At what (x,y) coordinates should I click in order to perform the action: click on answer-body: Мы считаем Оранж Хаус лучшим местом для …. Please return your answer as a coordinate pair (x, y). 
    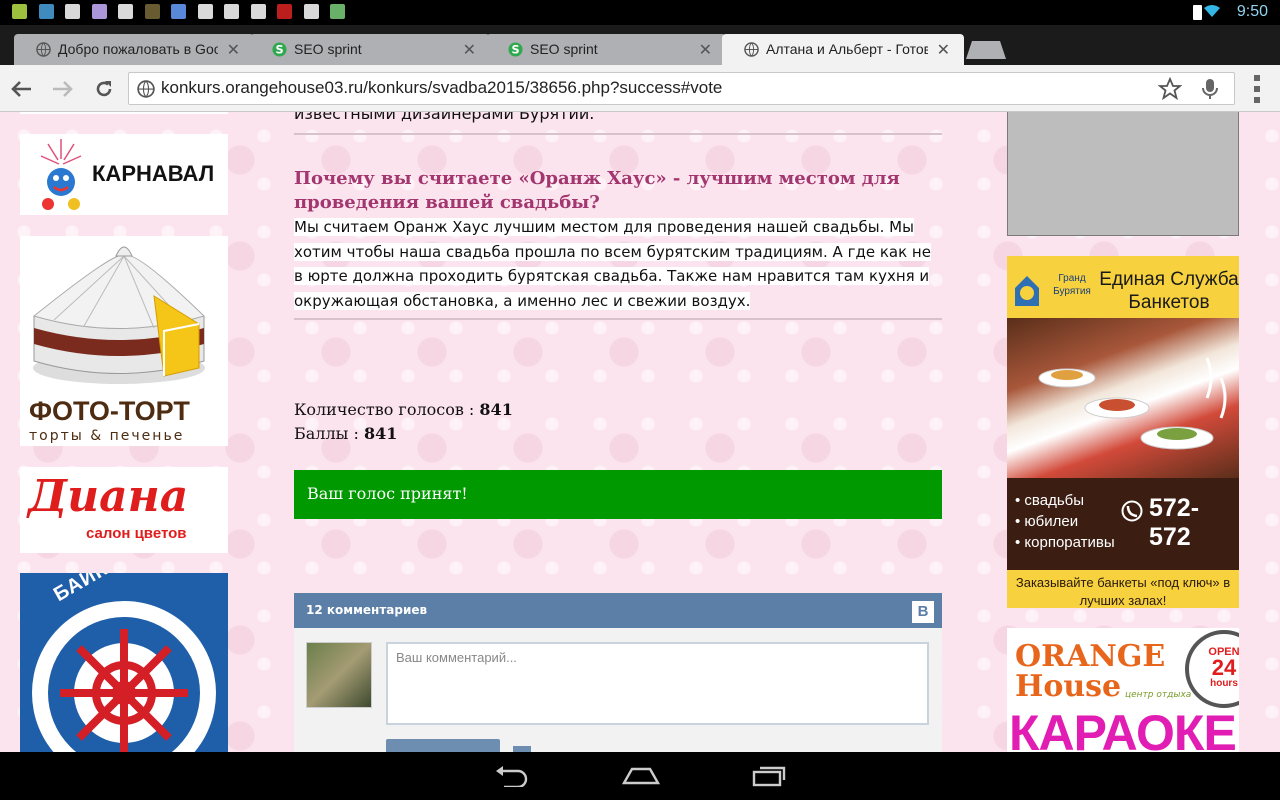
    Looking at the image, I should click on (612, 264).